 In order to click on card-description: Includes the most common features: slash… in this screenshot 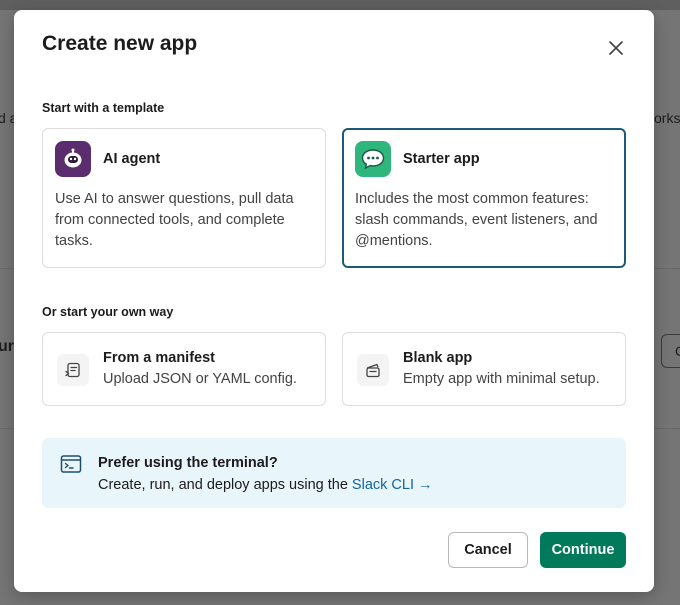, I will do `click(476, 220)`.